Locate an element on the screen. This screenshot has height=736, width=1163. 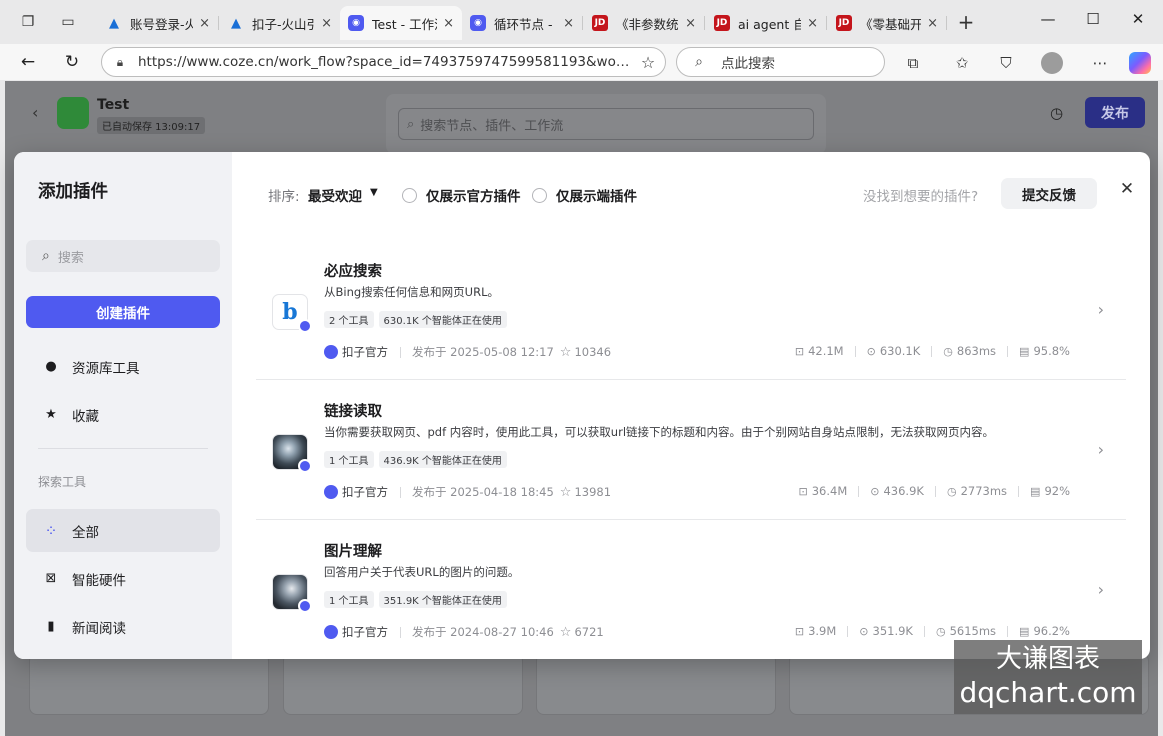
tab-0: ▲ 账号登录-火 × is located at coordinates (158, 23).